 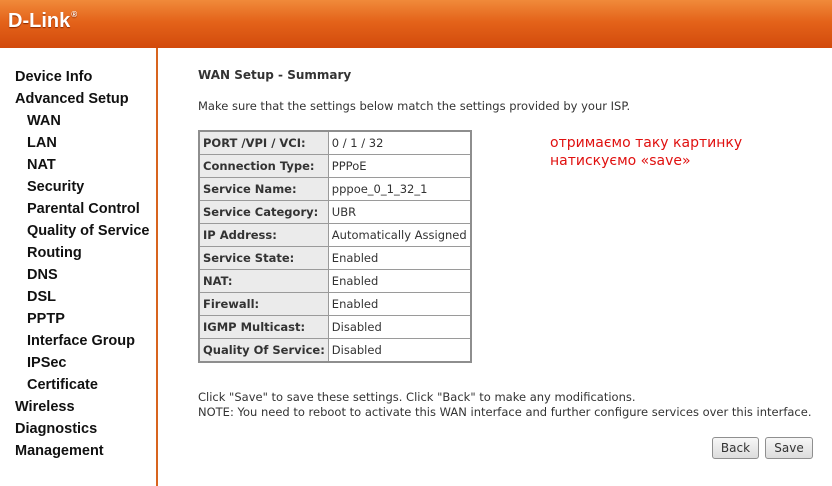 What do you see at coordinates (81, 341) in the screenshot?
I see `sidebar-item-interface-group: Interface Group` at bounding box center [81, 341].